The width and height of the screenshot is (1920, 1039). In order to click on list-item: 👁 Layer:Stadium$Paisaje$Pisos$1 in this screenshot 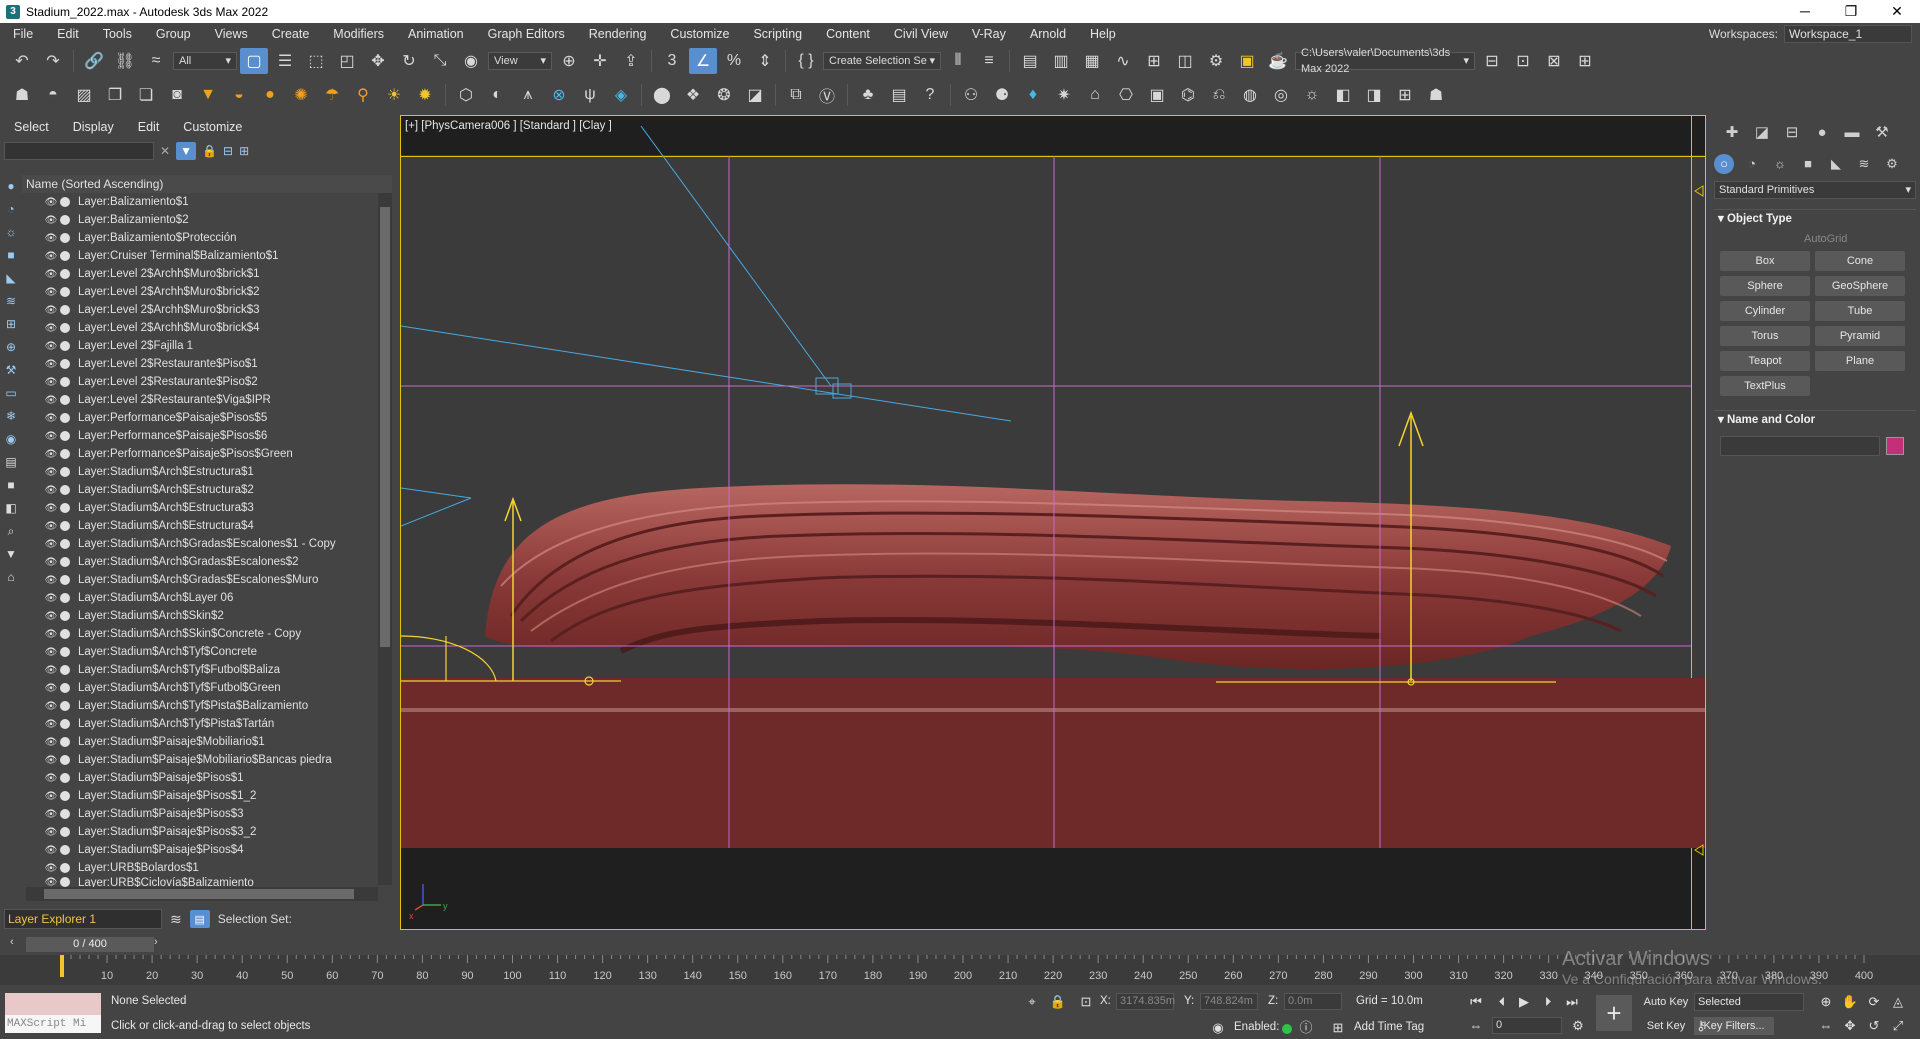, I will do `click(200, 778)`.